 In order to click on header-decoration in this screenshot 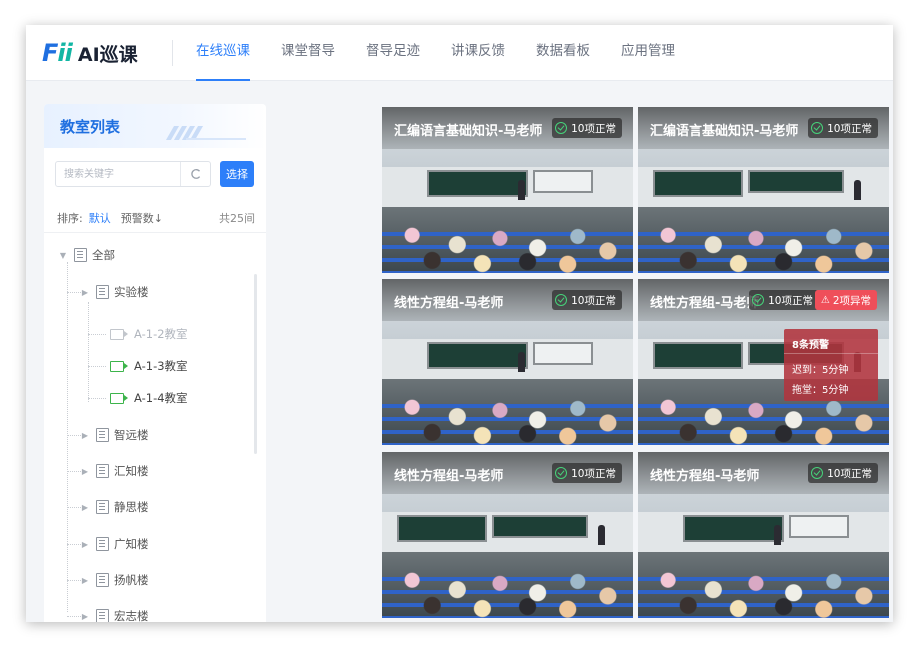, I will do `click(201, 133)`.